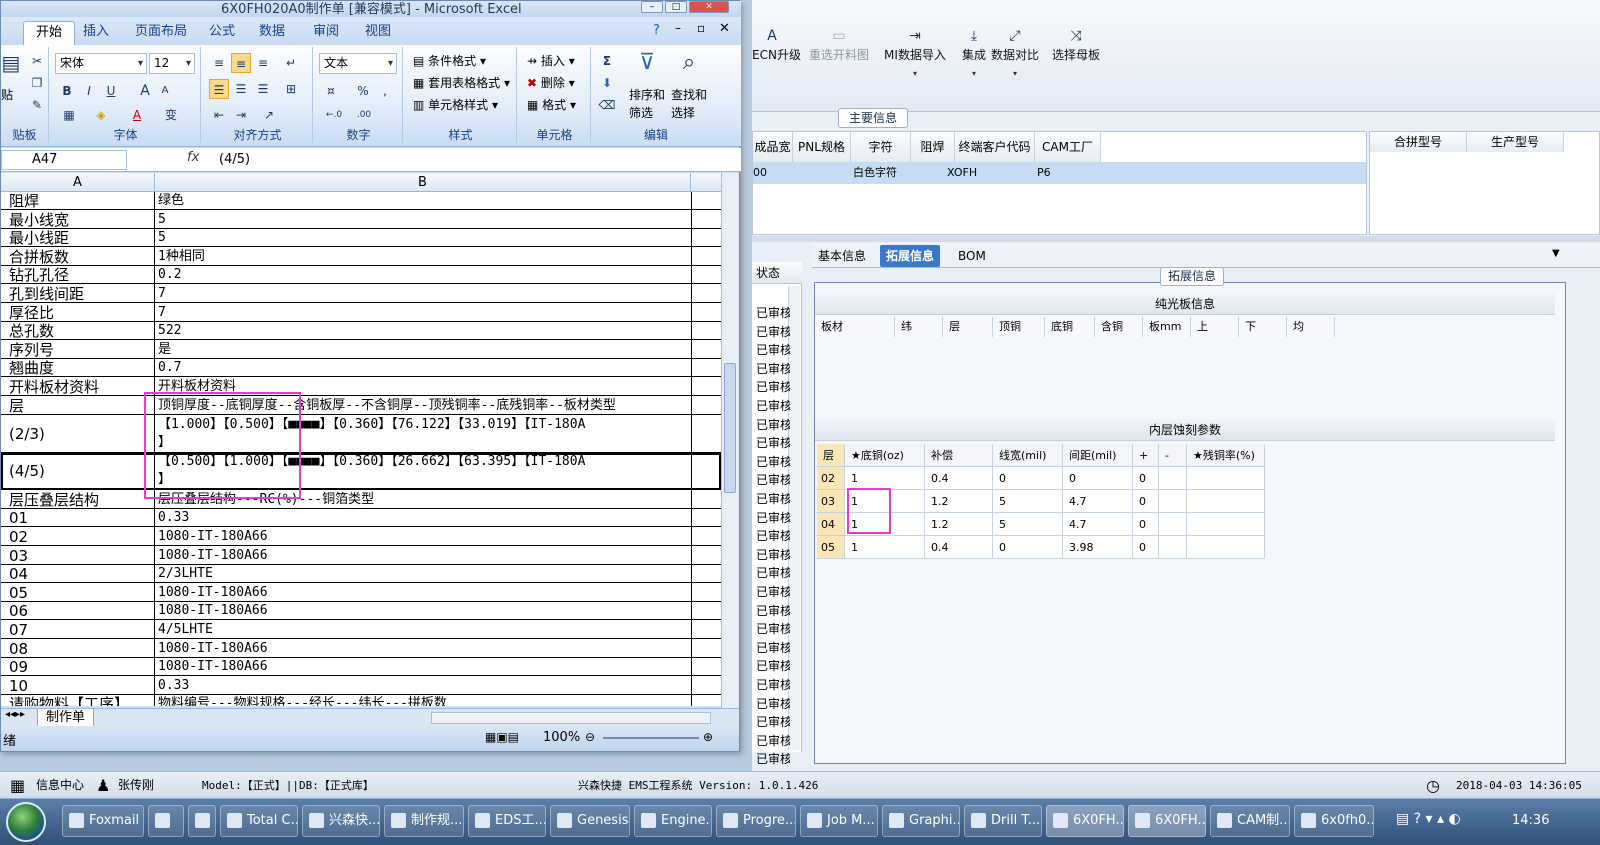  Describe the element at coordinates (39, 238) in the screenshot. I see `cell-a: 最小线距` at that location.